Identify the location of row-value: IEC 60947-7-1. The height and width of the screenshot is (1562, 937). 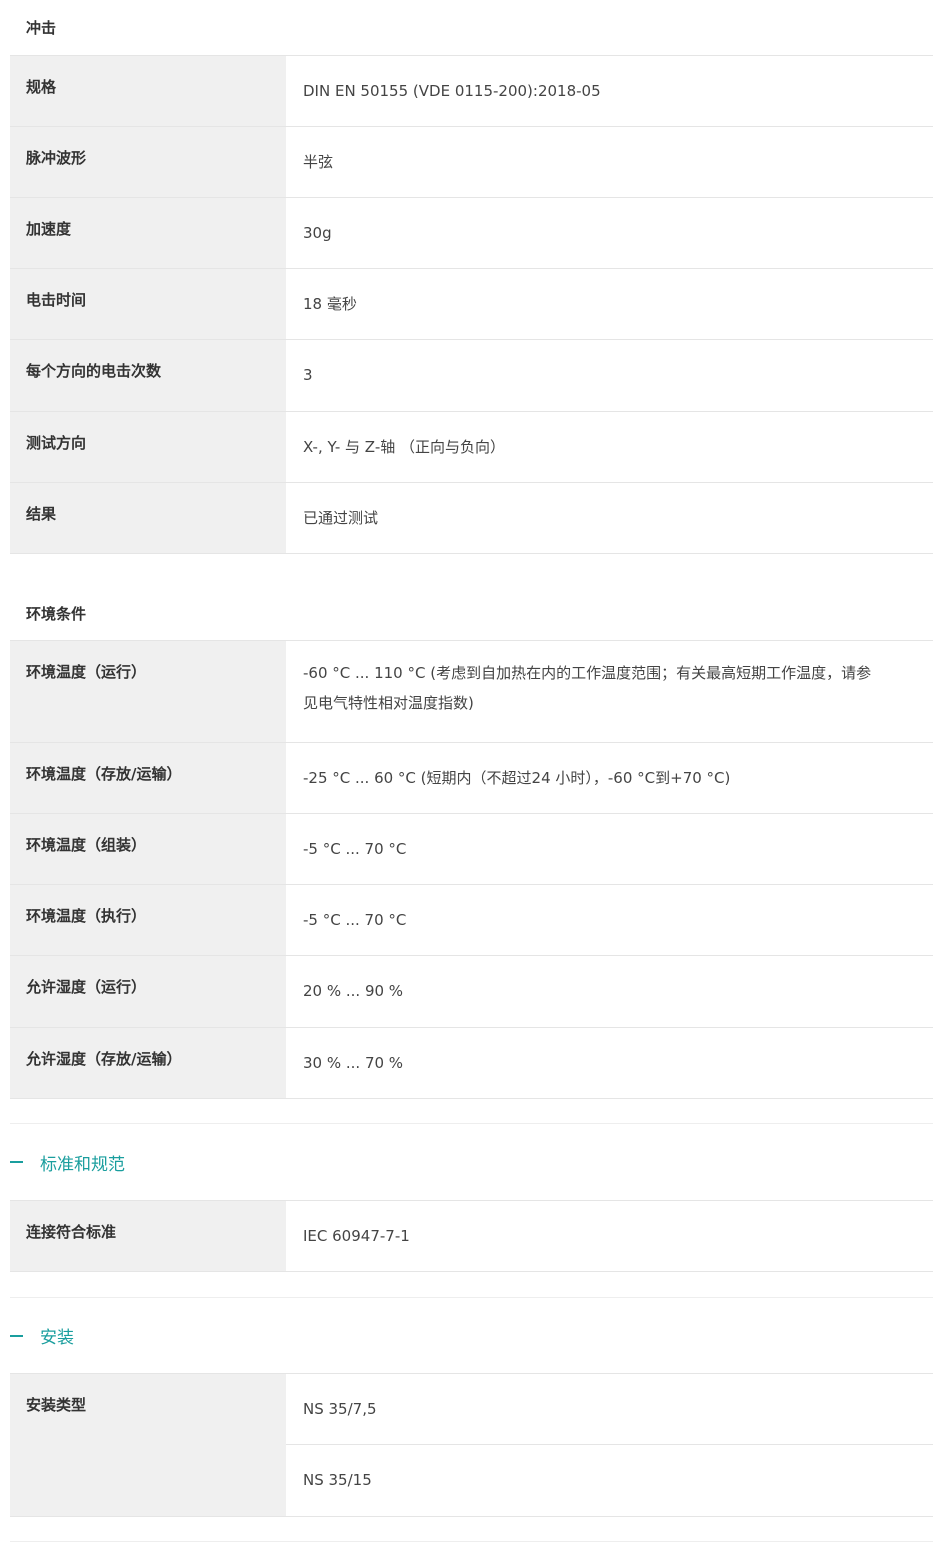
(356, 1236).